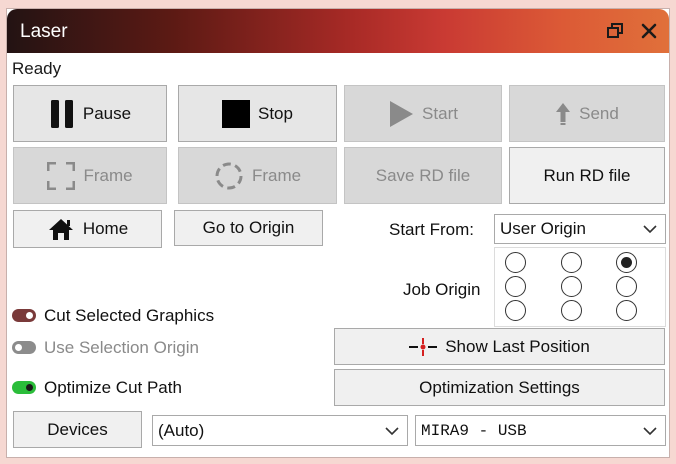  Describe the element at coordinates (24, 315) in the screenshot. I see `cut-selected-graphics-toggle` at that location.